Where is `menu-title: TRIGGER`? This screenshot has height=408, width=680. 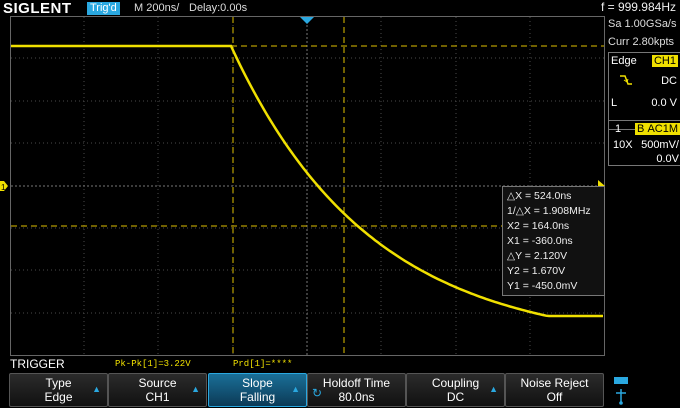 menu-title: TRIGGER is located at coordinates (37, 364).